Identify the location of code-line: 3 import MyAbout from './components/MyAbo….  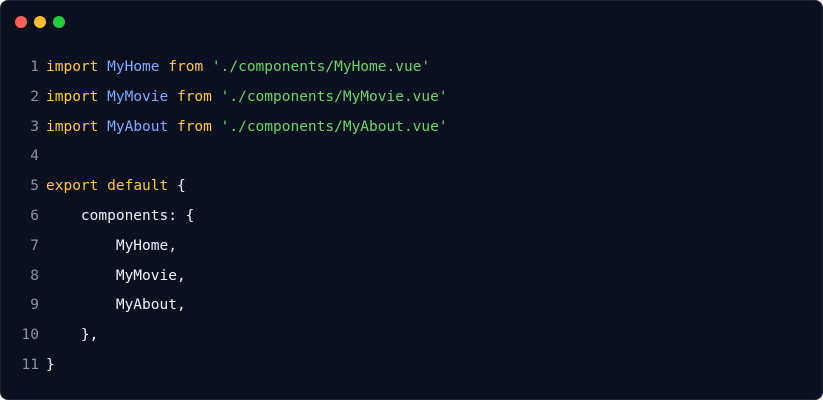
(411, 128).